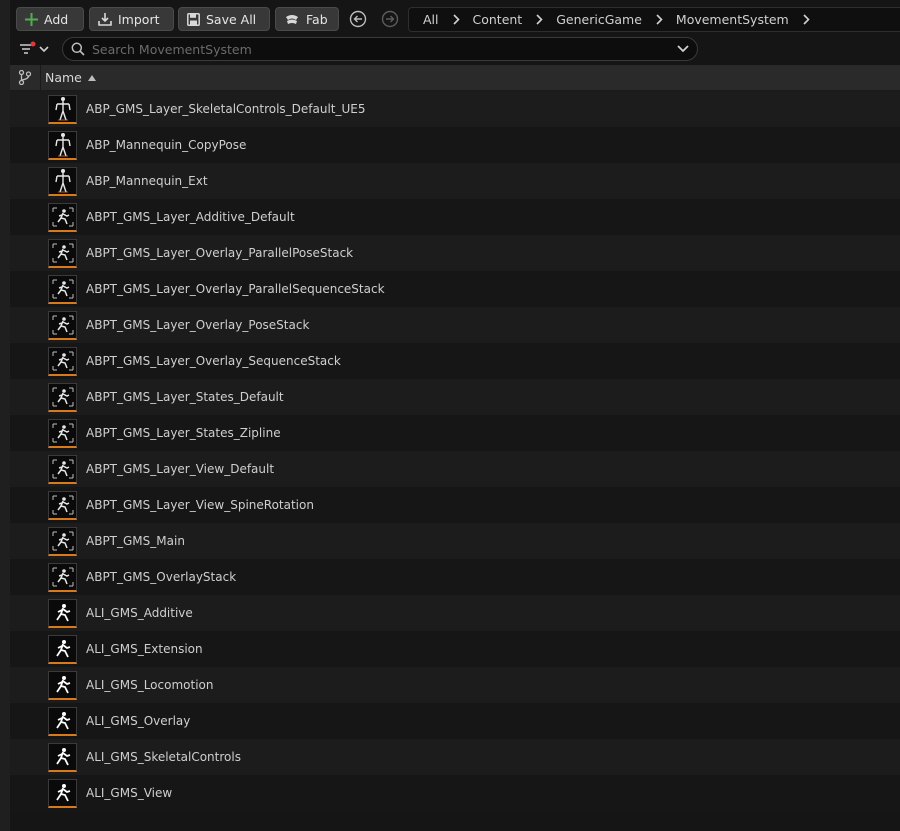  What do you see at coordinates (200, 505) in the screenshot?
I see `asset-name: ABPT_GMS_Layer_View_SpineRotation` at bounding box center [200, 505].